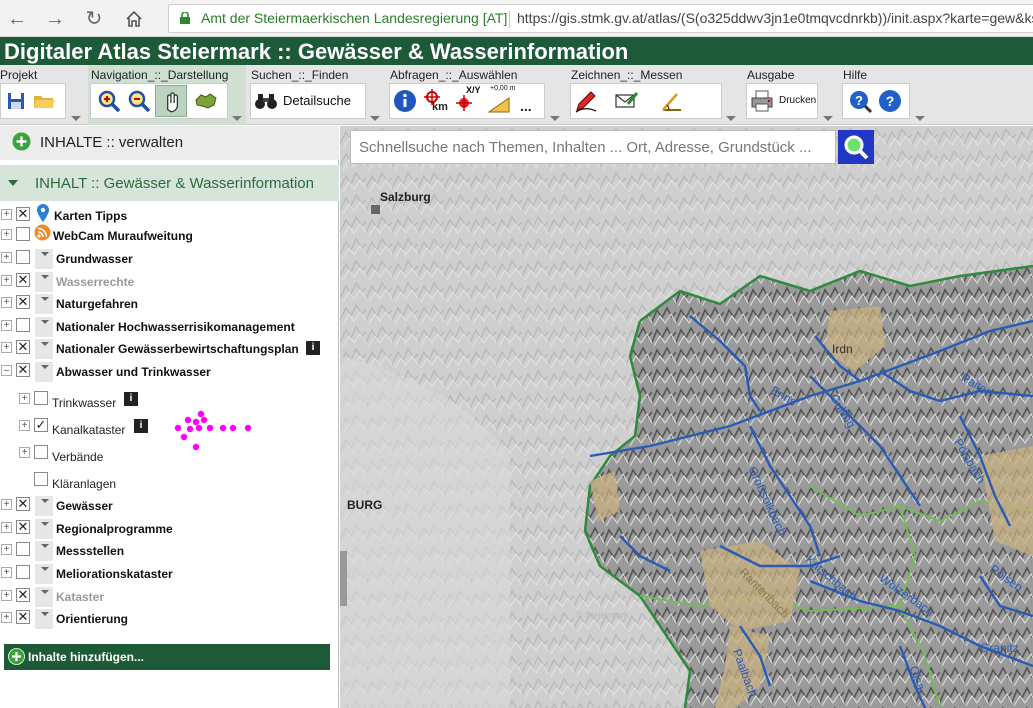 The width and height of the screenshot is (1033, 708). What do you see at coordinates (90, 216) in the screenshot?
I see `layer-label: Karten Tipps` at bounding box center [90, 216].